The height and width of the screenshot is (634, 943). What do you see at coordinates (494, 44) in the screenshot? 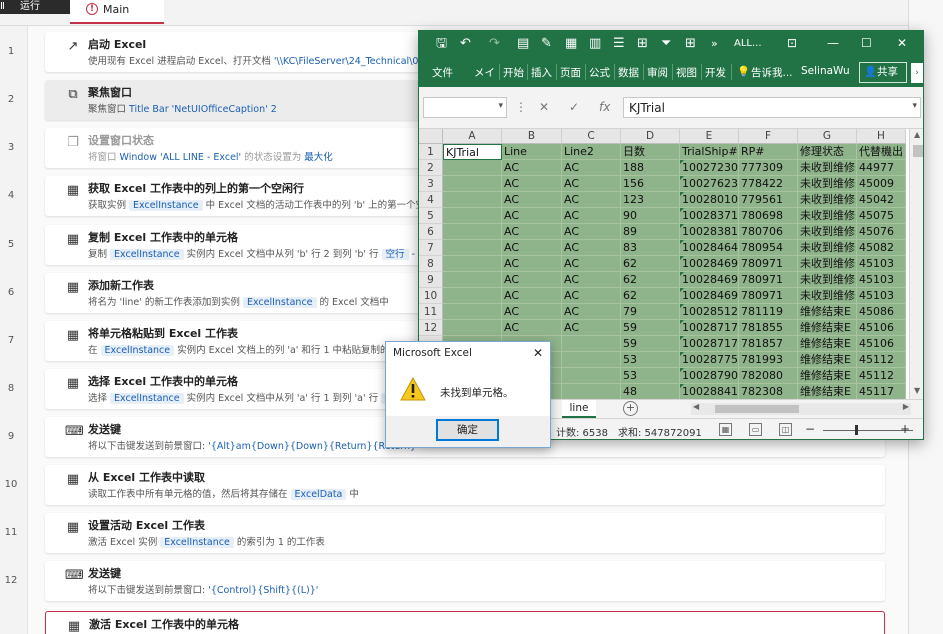
I see `redo-icon: ↷` at bounding box center [494, 44].